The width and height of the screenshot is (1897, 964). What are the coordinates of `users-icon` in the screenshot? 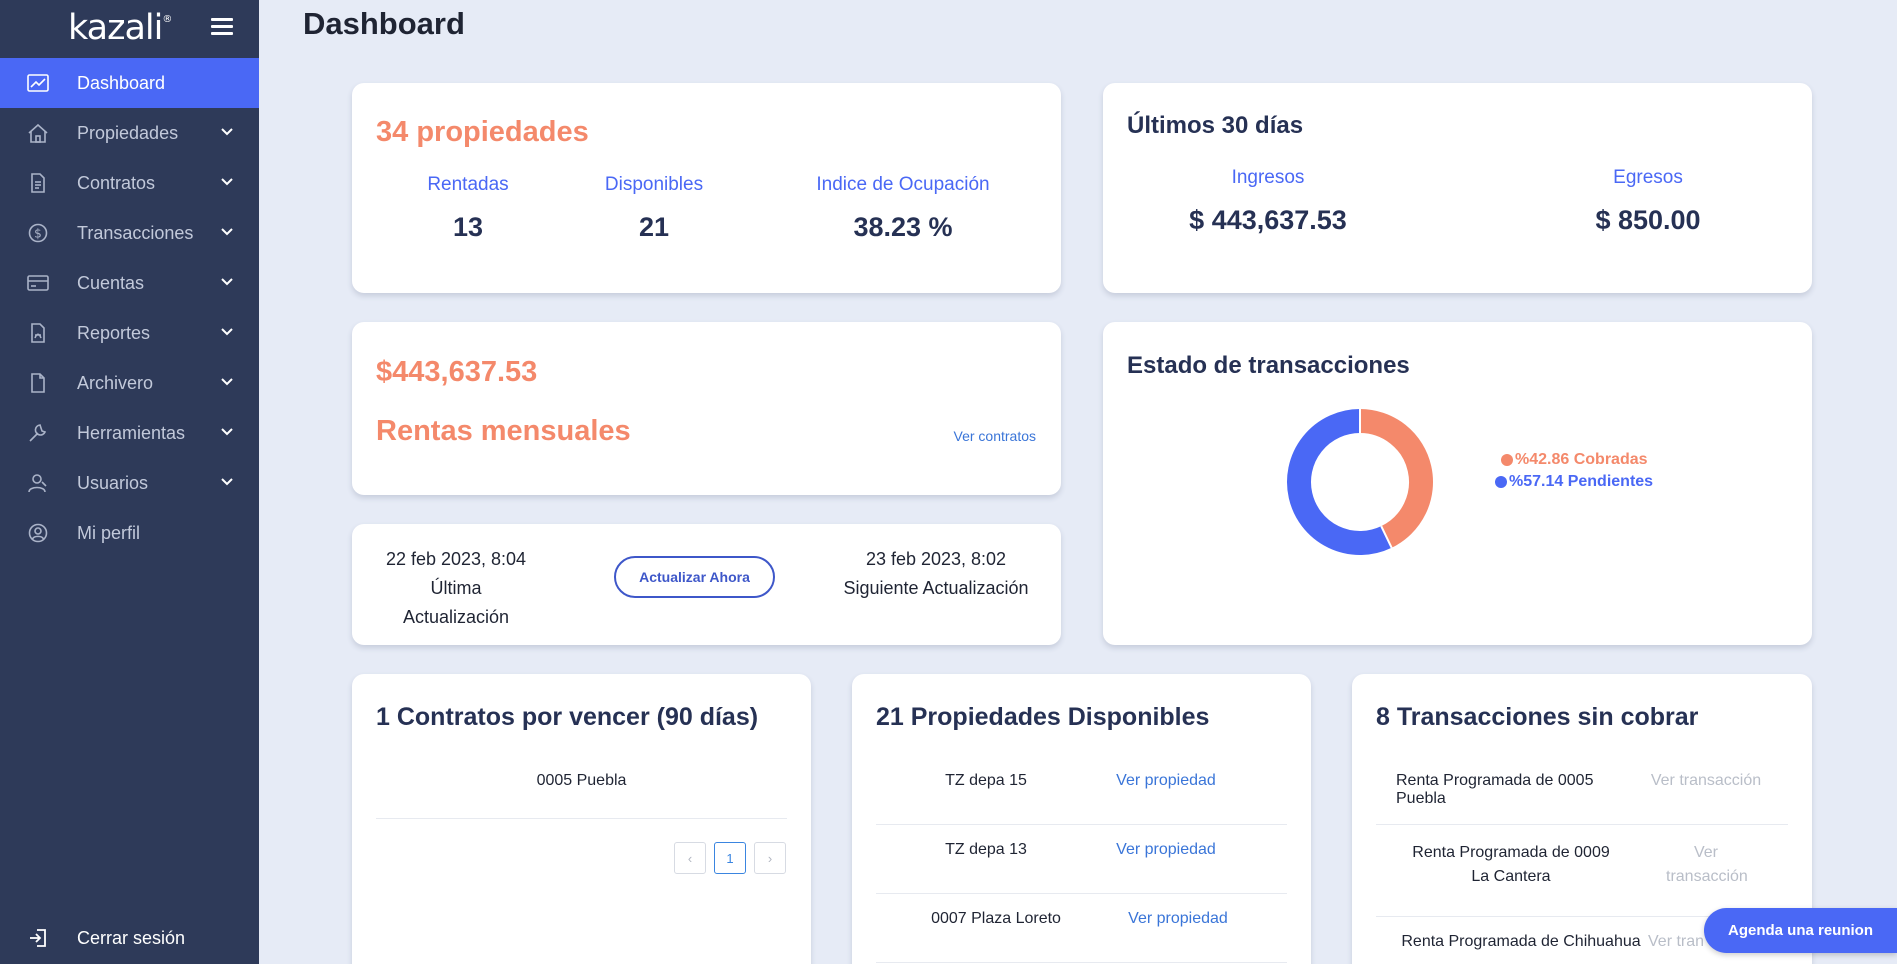 It's located at (37, 483).